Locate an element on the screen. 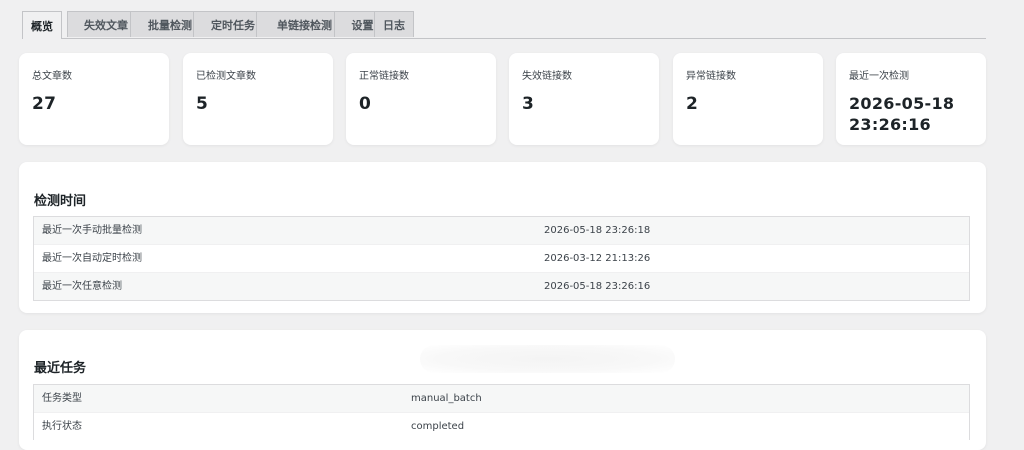 The width and height of the screenshot is (1024, 450). stat-label: 正常链接数 is located at coordinates (384, 76).